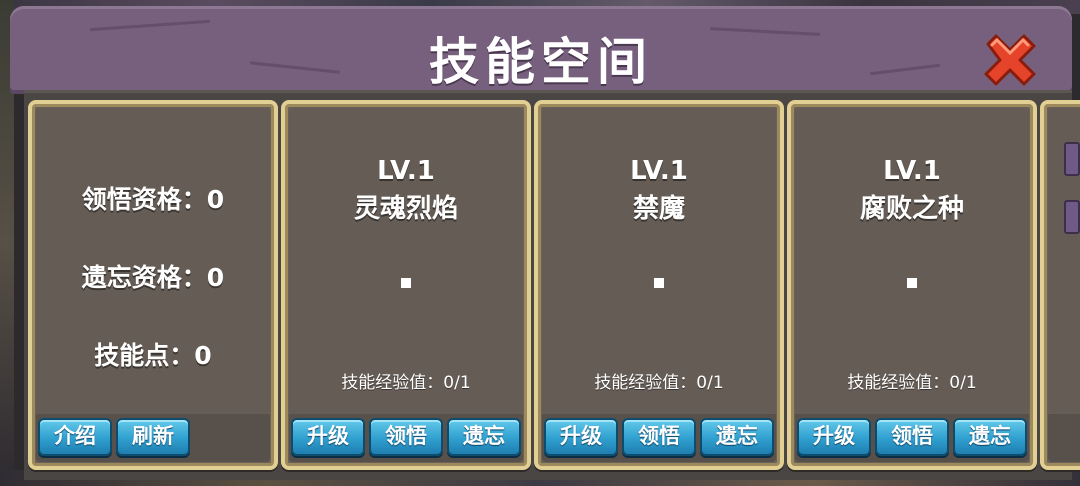  Describe the element at coordinates (153, 355) in the screenshot. I see `skill-points: 技能点：0` at that location.